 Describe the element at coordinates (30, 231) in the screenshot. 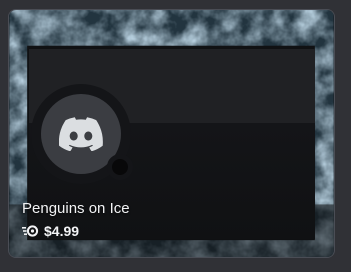

I see `nitro-icon` at that location.